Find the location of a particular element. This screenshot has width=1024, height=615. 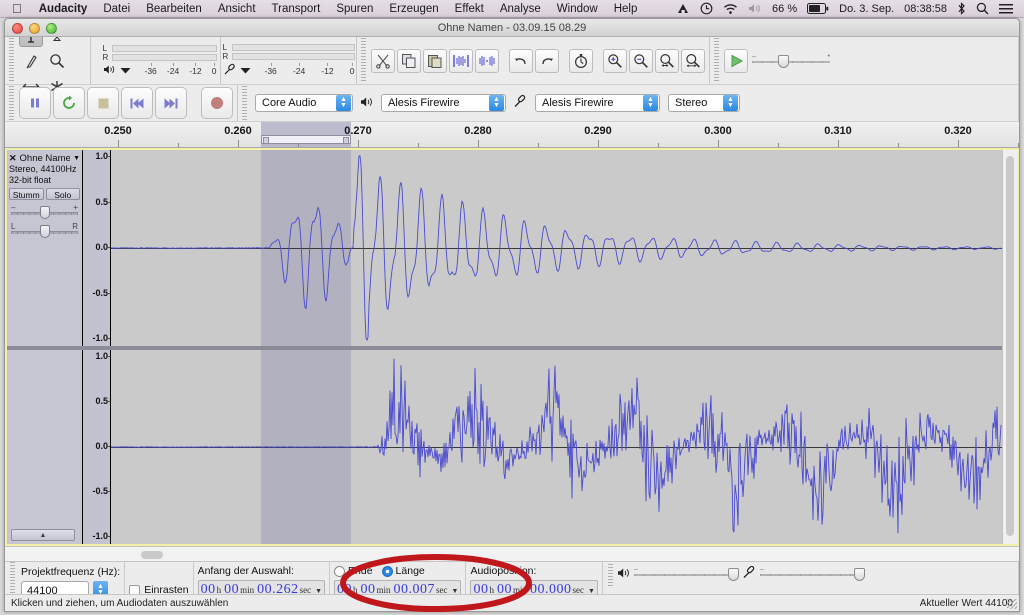

menu-item-erzeugen: Erzeugen is located at coordinates (413, 9).